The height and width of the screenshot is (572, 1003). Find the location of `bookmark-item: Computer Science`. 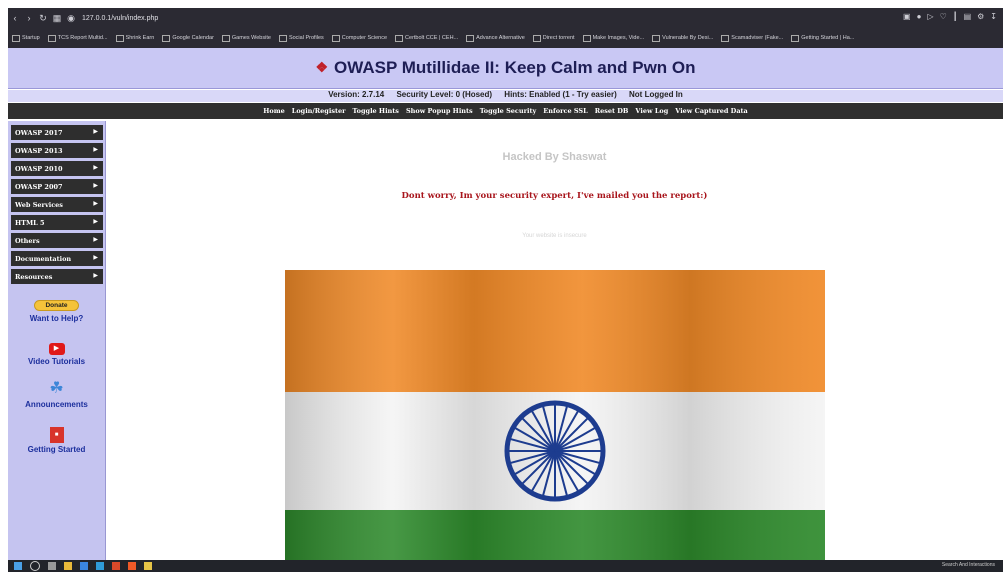

bookmark-item: Computer Science is located at coordinates (359, 38).